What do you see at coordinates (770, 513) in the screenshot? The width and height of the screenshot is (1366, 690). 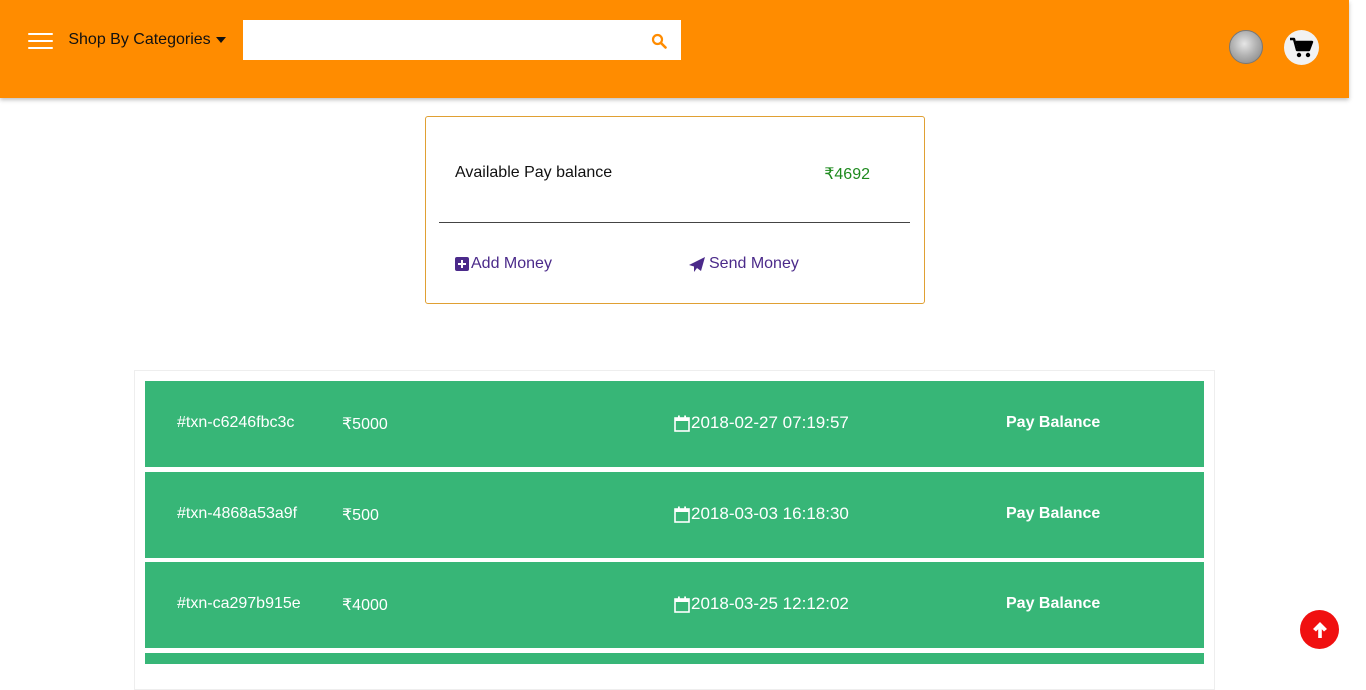 I see `txn-datetime-text: 2018-03-03 16:18:30` at bounding box center [770, 513].